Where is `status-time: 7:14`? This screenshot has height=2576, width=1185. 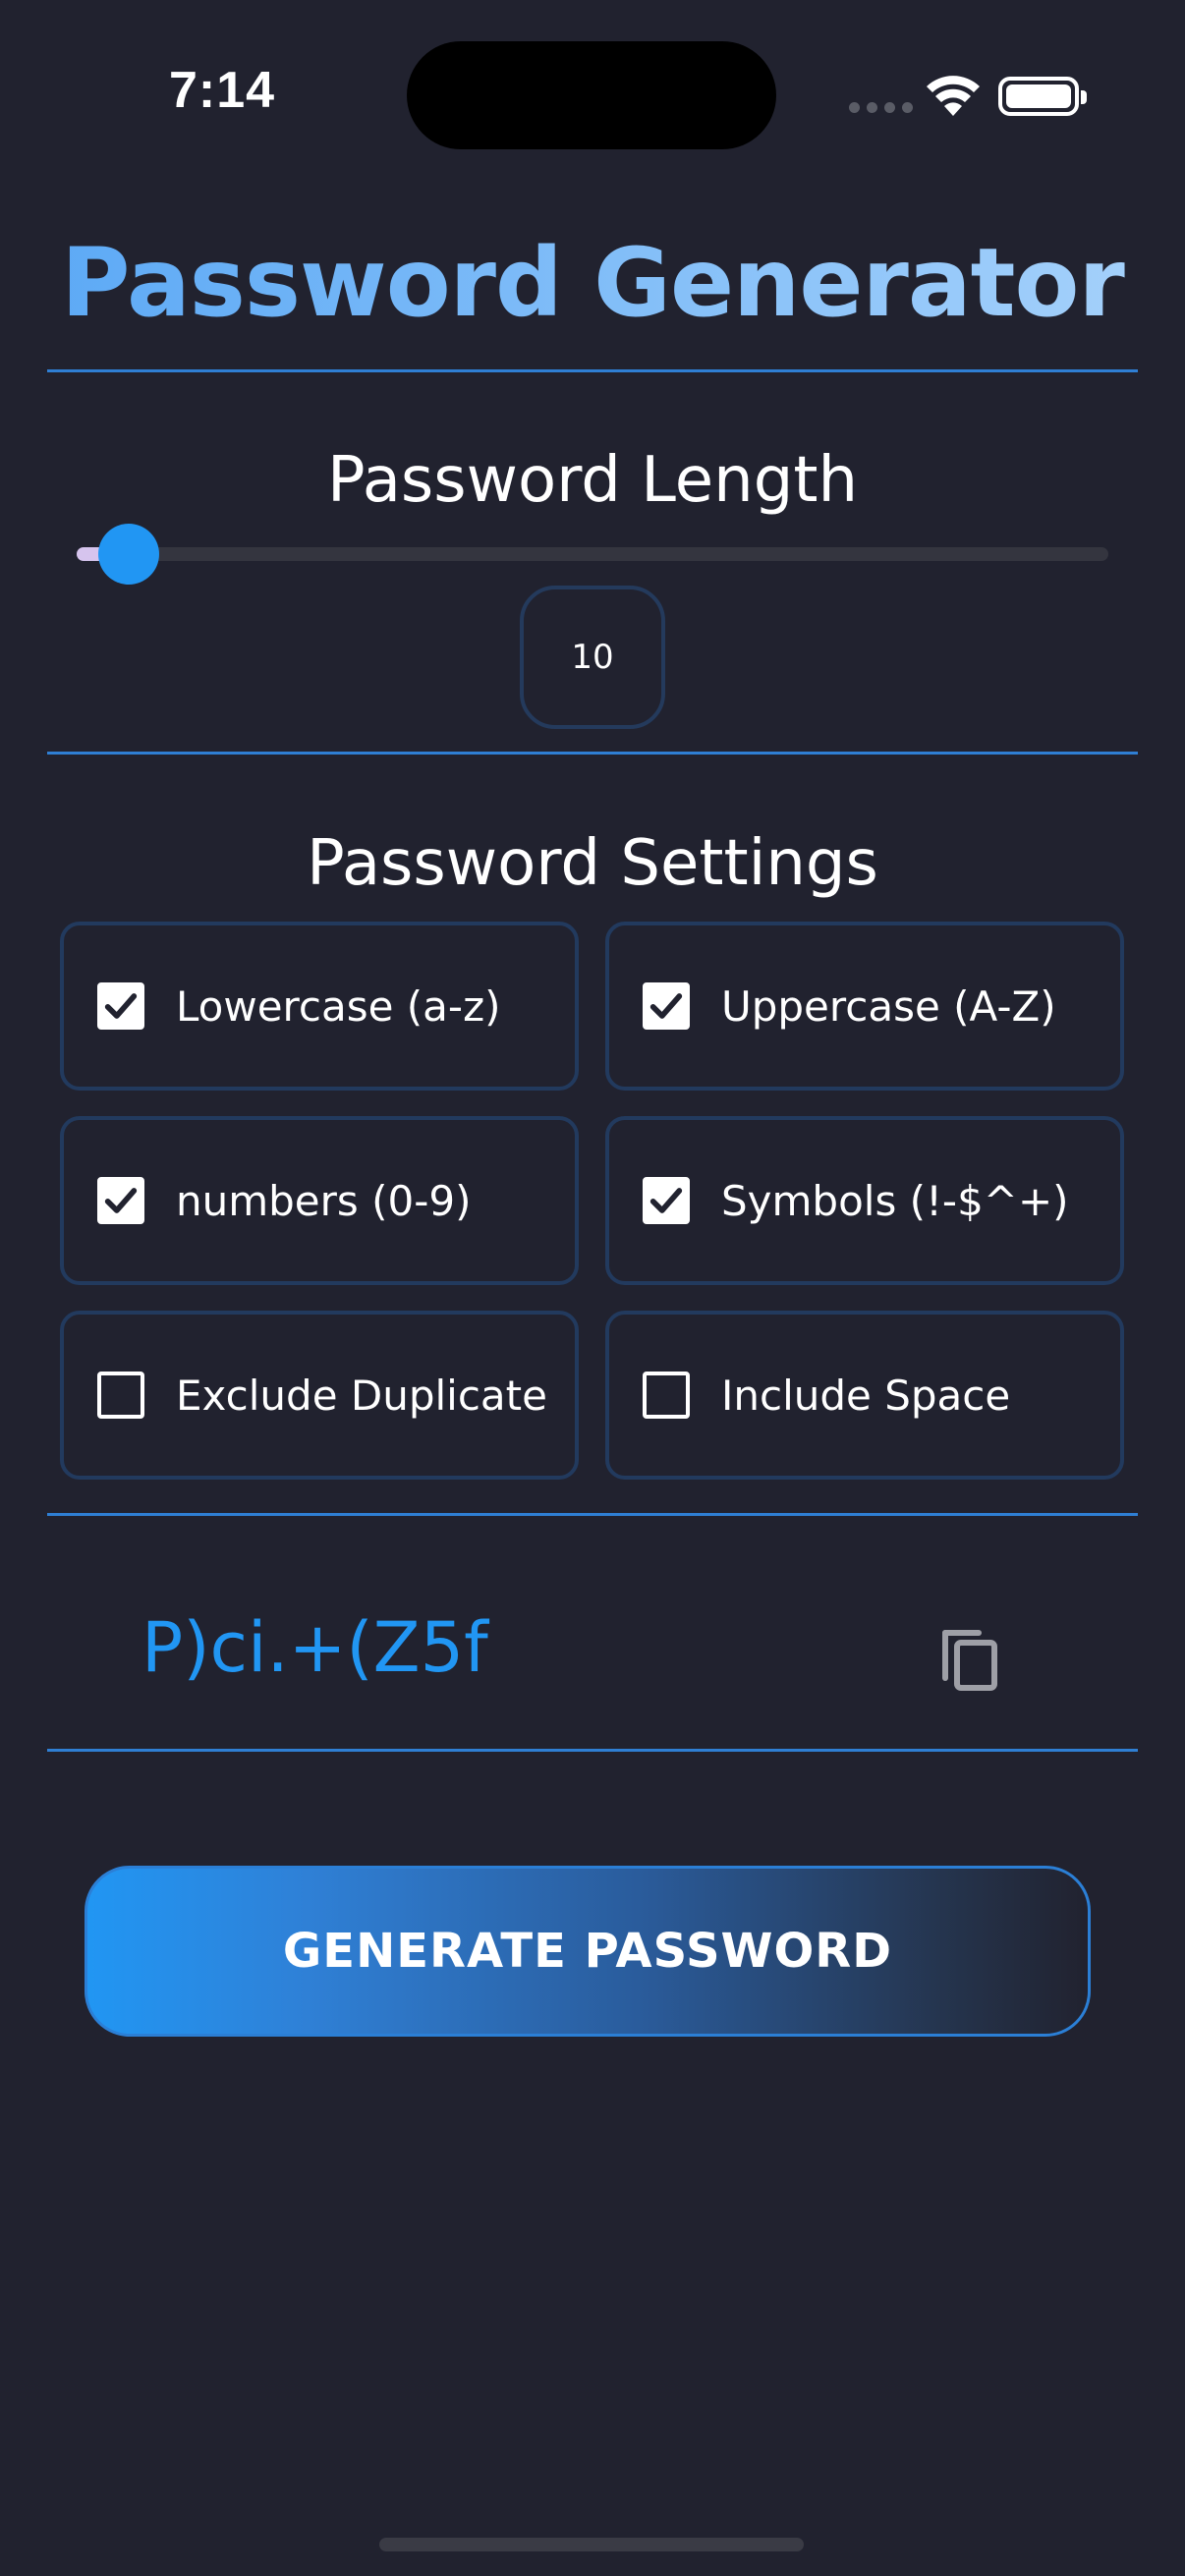
status-time: 7:14 is located at coordinates (223, 90).